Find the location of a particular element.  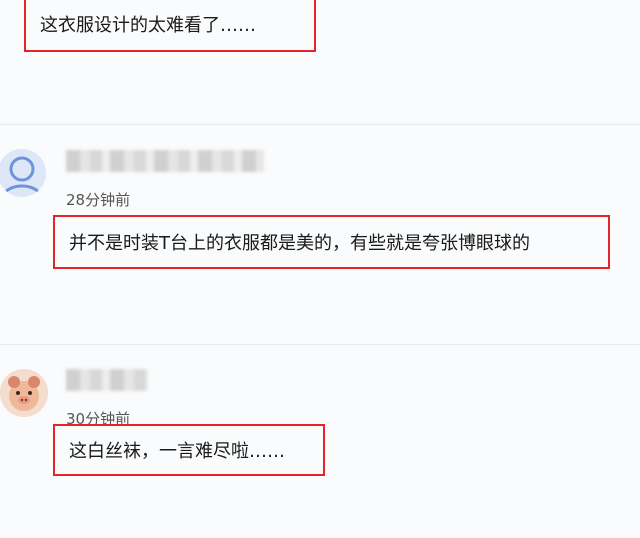

comment-time: 28分钟前 is located at coordinates (98, 200).